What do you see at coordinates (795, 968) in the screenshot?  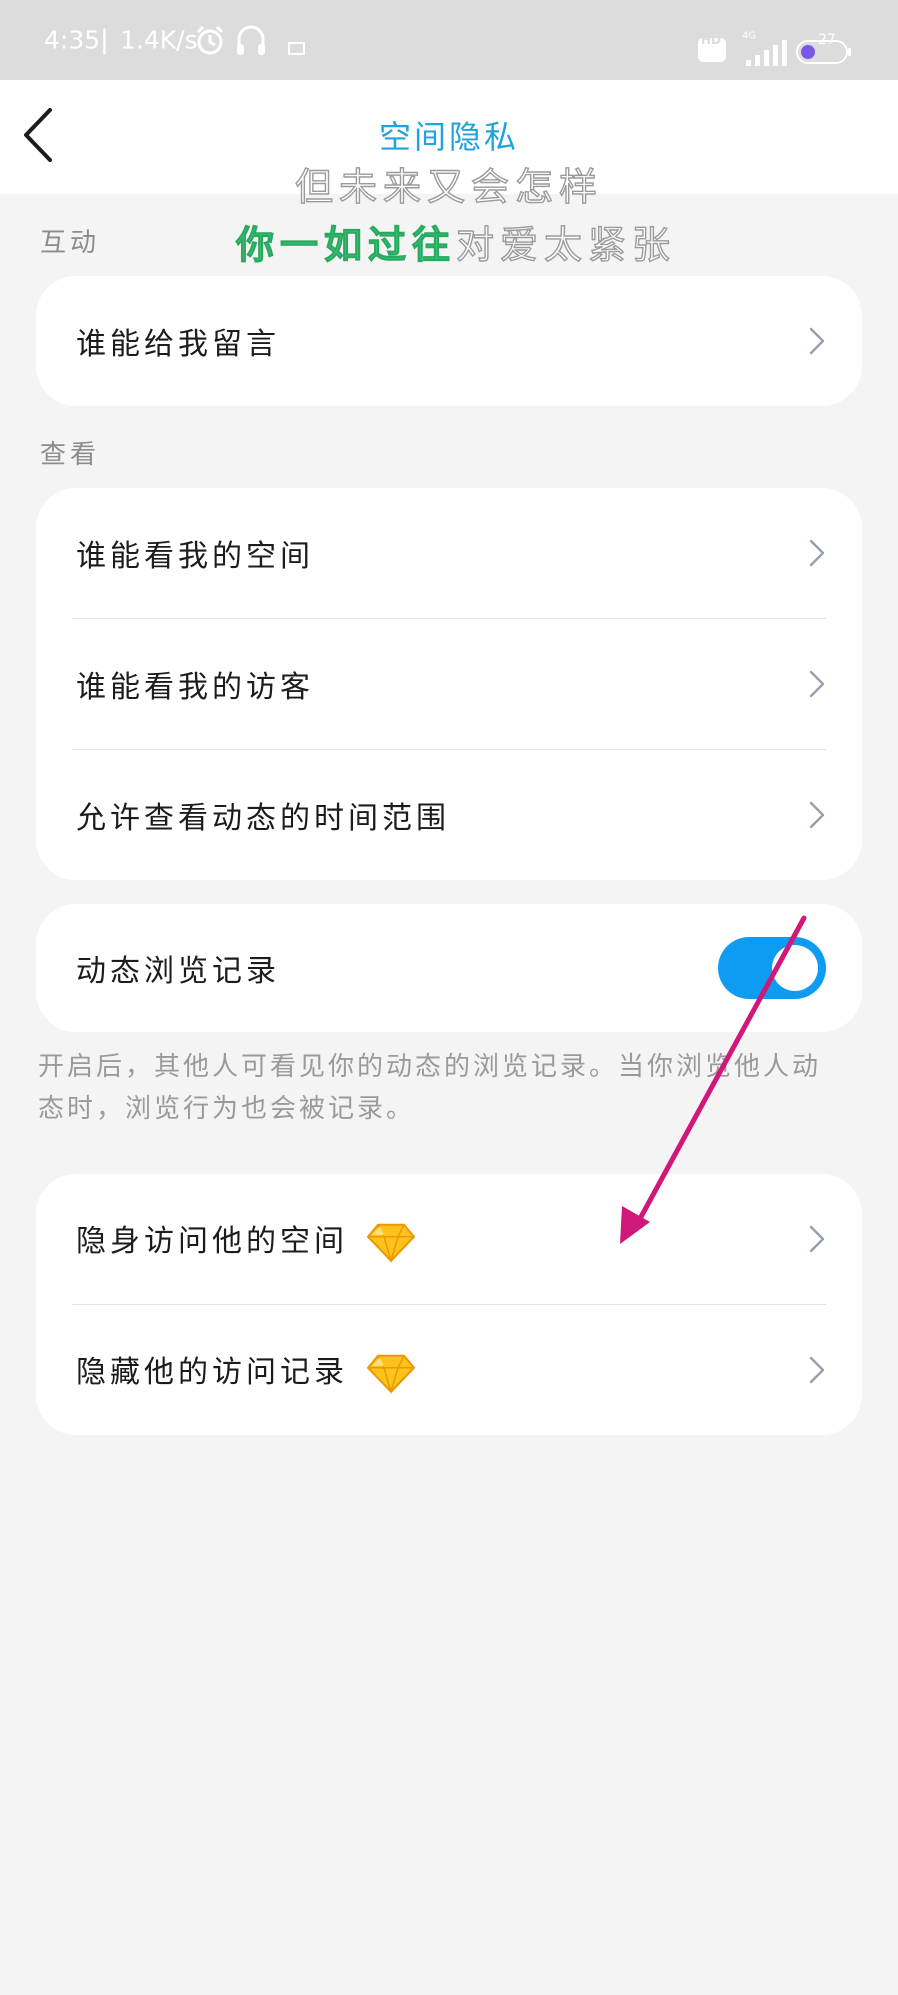 I see `toggle-knob` at bounding box center [795, 968].